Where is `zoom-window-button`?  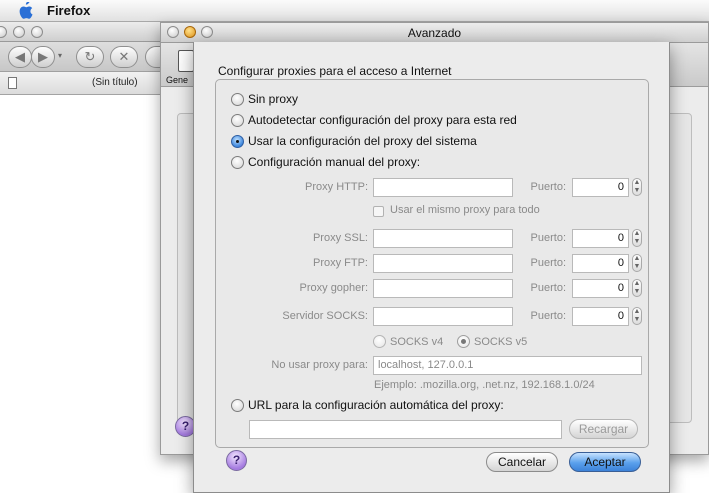 zoom-window-button is located at coordinates (37, 32).